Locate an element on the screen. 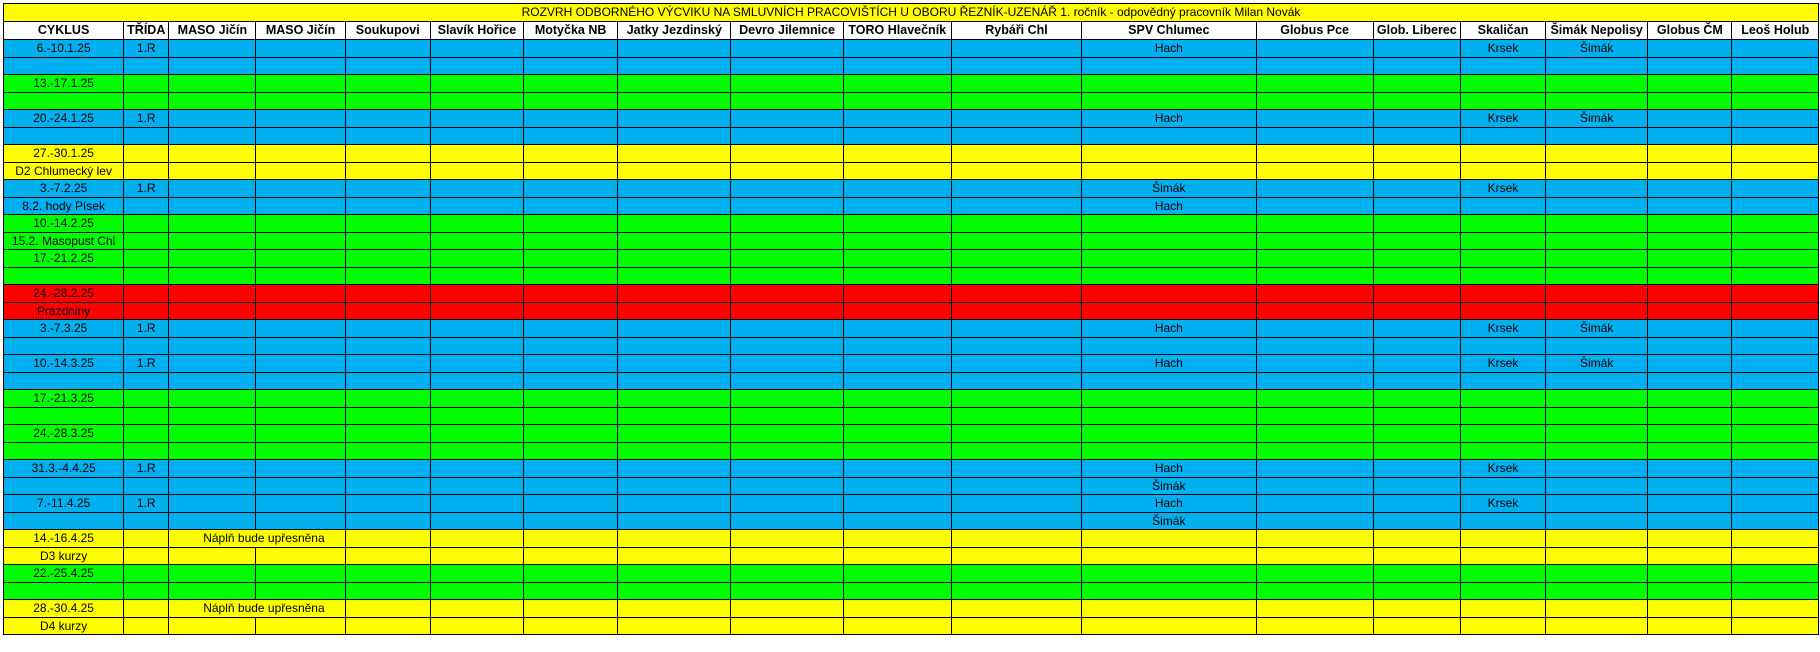  column-header: TORO Hlavečník is located at coordinates (897, 30).